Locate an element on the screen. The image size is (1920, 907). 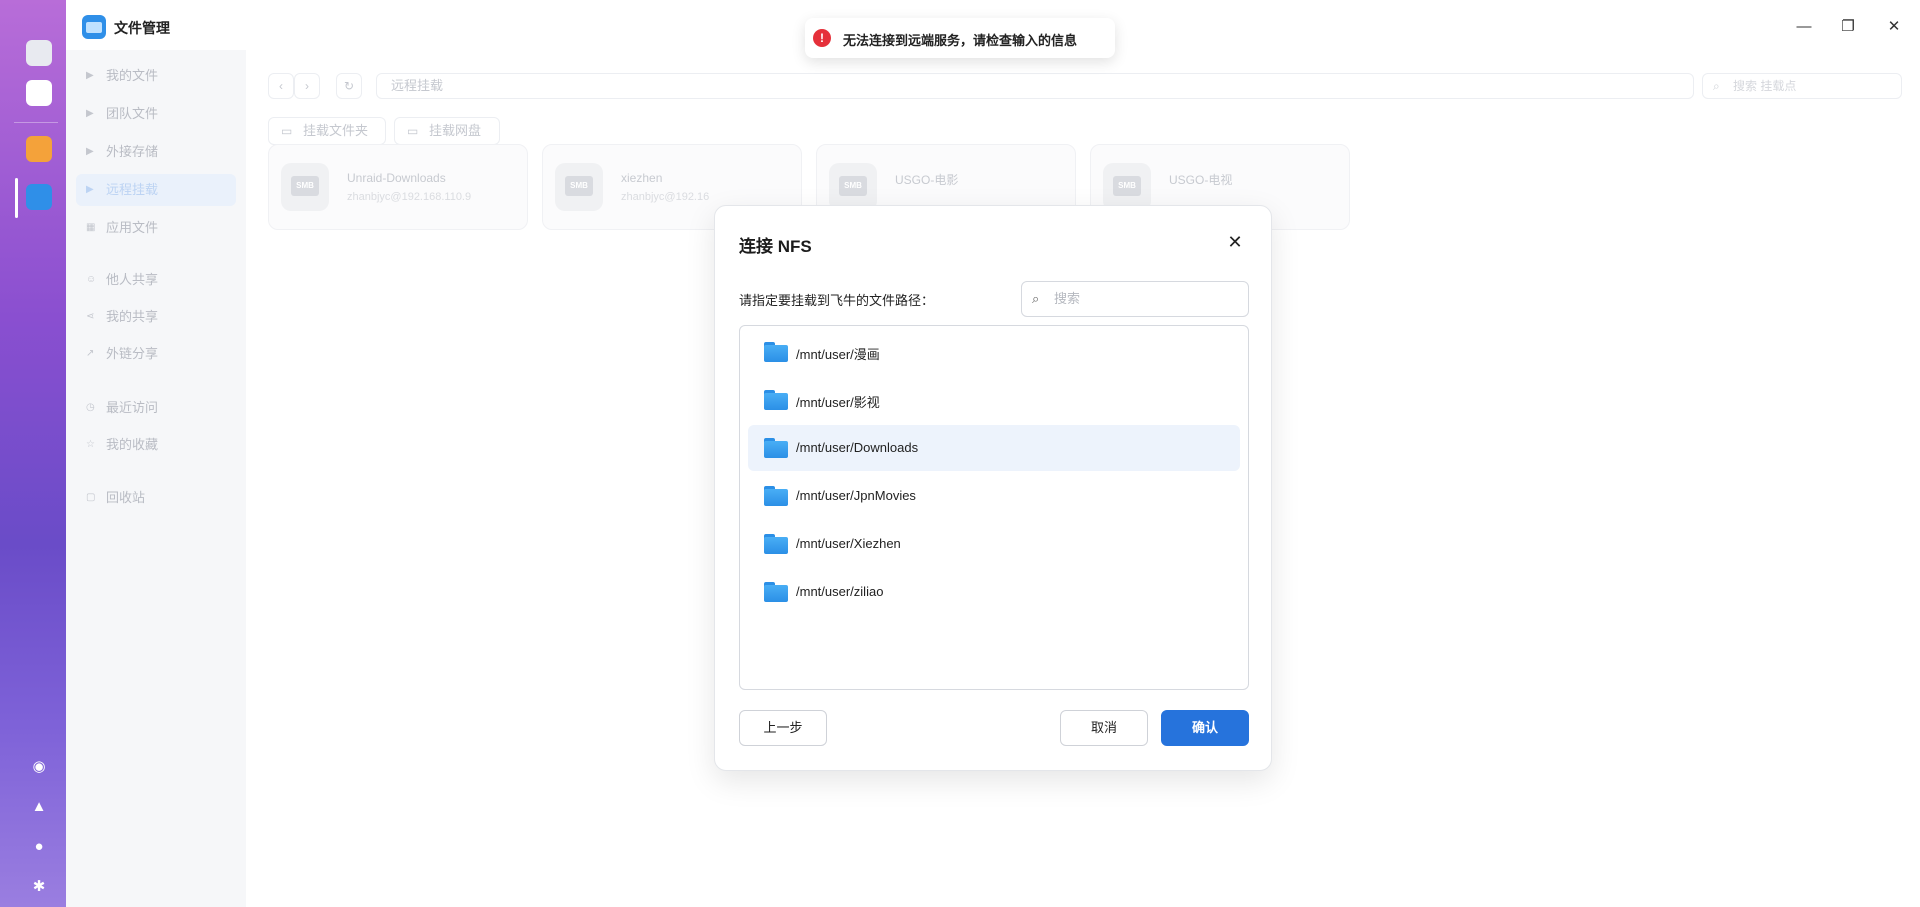
desktop-dock: ◉ ▲ ● ✱ is located at coordinates (33, 453).